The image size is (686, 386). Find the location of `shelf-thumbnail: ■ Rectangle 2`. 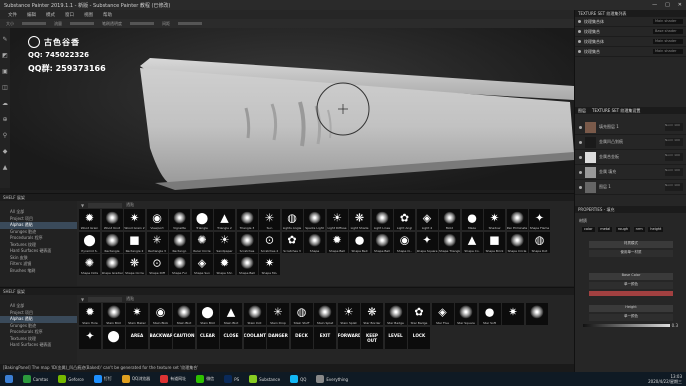

shelf-thumbnail: ■ Rectangle 2 is located at coordinates (134, 242).